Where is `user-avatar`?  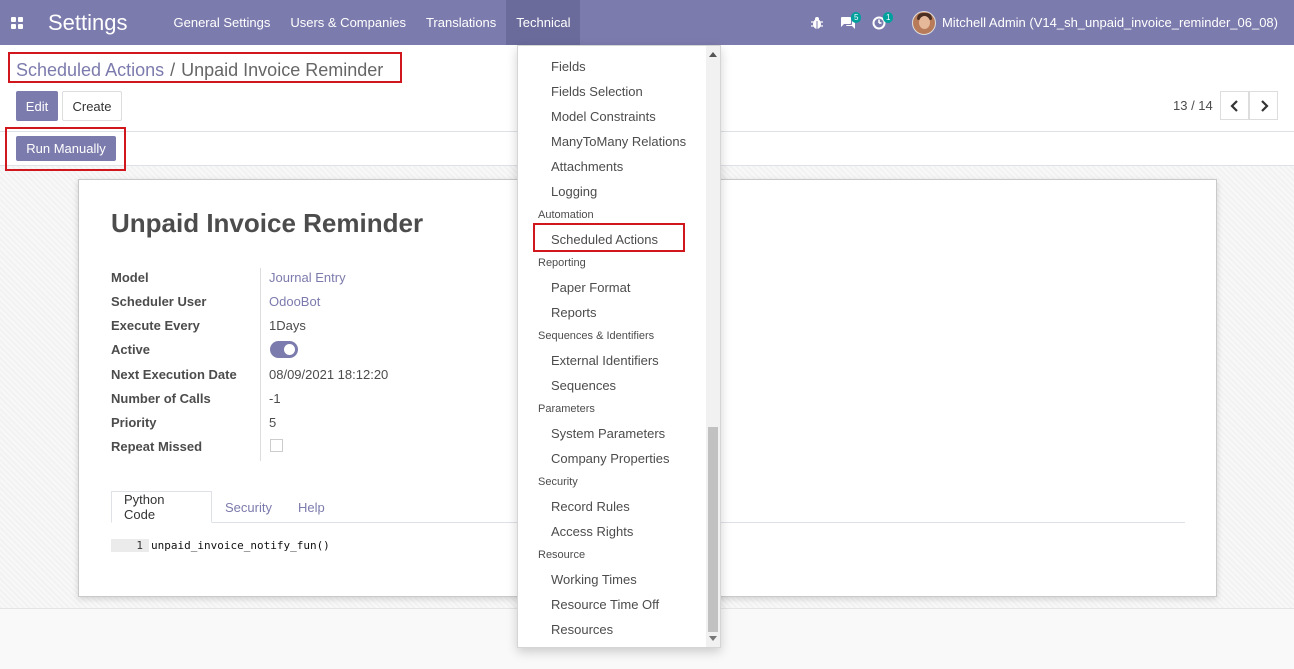 user-avatar is located at coordinates (923, 22).